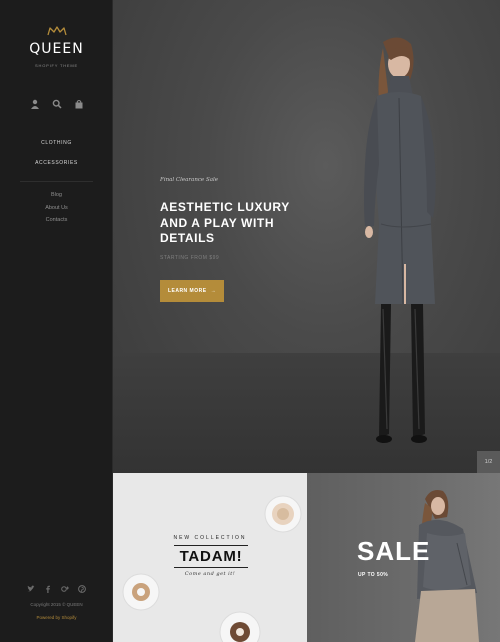  Describe the element at coordinates (190, 258) in the screenshot. I see `hero-starting-price: STARTING FROM $99` at that location.